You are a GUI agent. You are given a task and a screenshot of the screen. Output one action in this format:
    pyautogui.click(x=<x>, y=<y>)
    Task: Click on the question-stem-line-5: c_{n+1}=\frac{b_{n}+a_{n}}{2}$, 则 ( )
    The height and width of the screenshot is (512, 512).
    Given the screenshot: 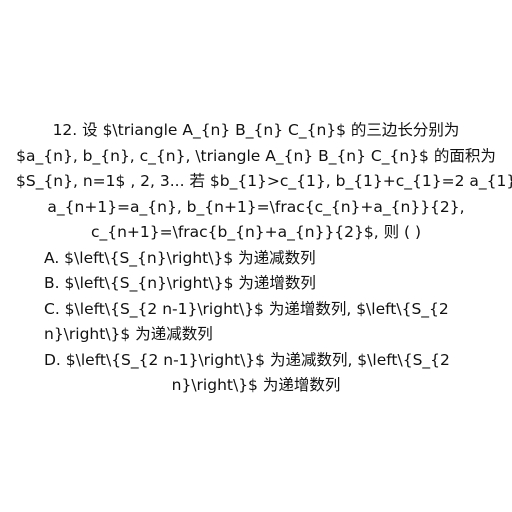 What is the action you would take?
    pyautogui.click(x=256, y=232)
    